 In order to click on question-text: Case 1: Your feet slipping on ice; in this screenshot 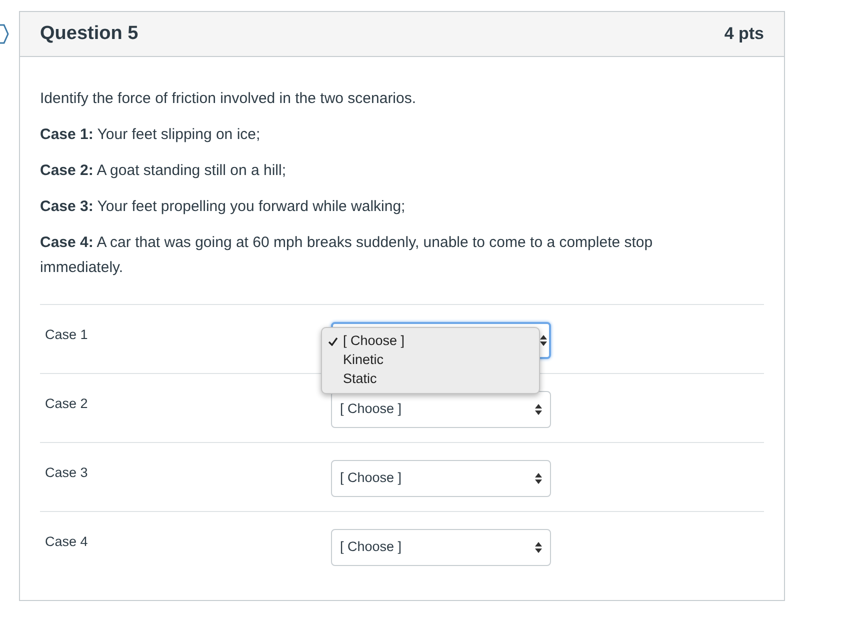, I will do `click(151, 135)`.